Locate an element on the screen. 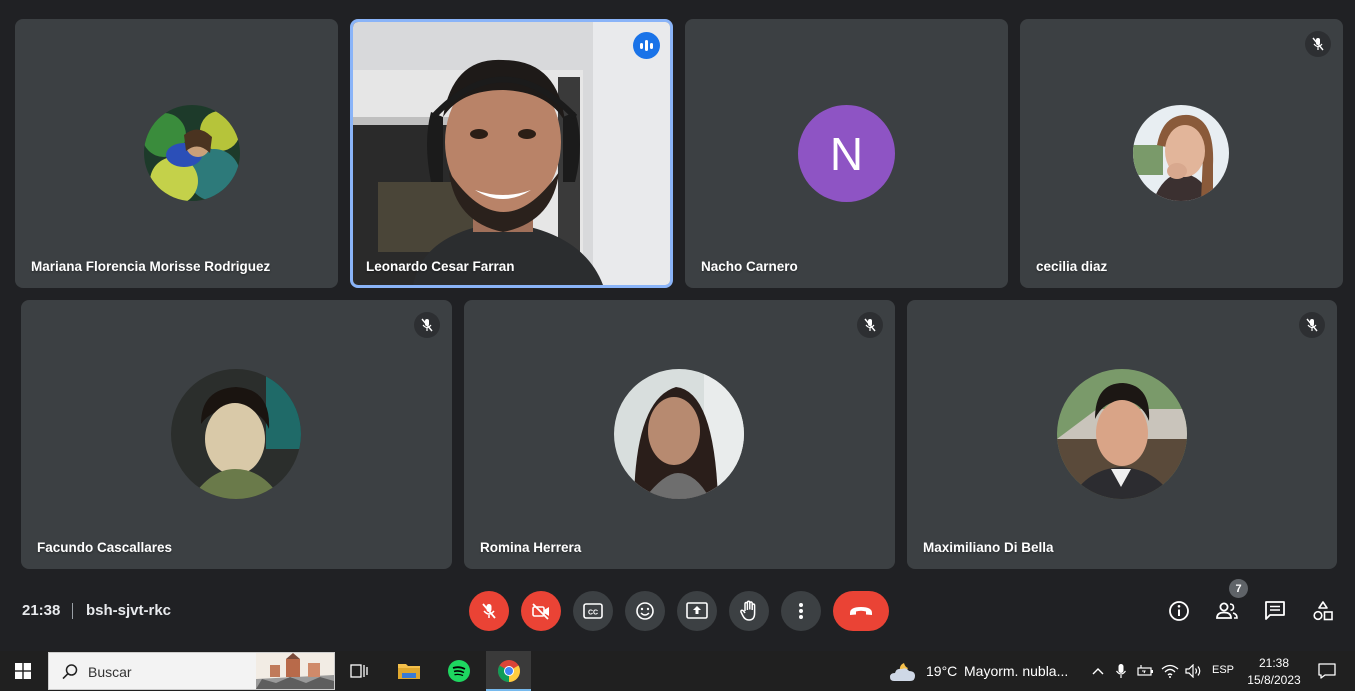 This screenshot has height=691, width=1355. chrome-icon is located at coordinates (508, 671).